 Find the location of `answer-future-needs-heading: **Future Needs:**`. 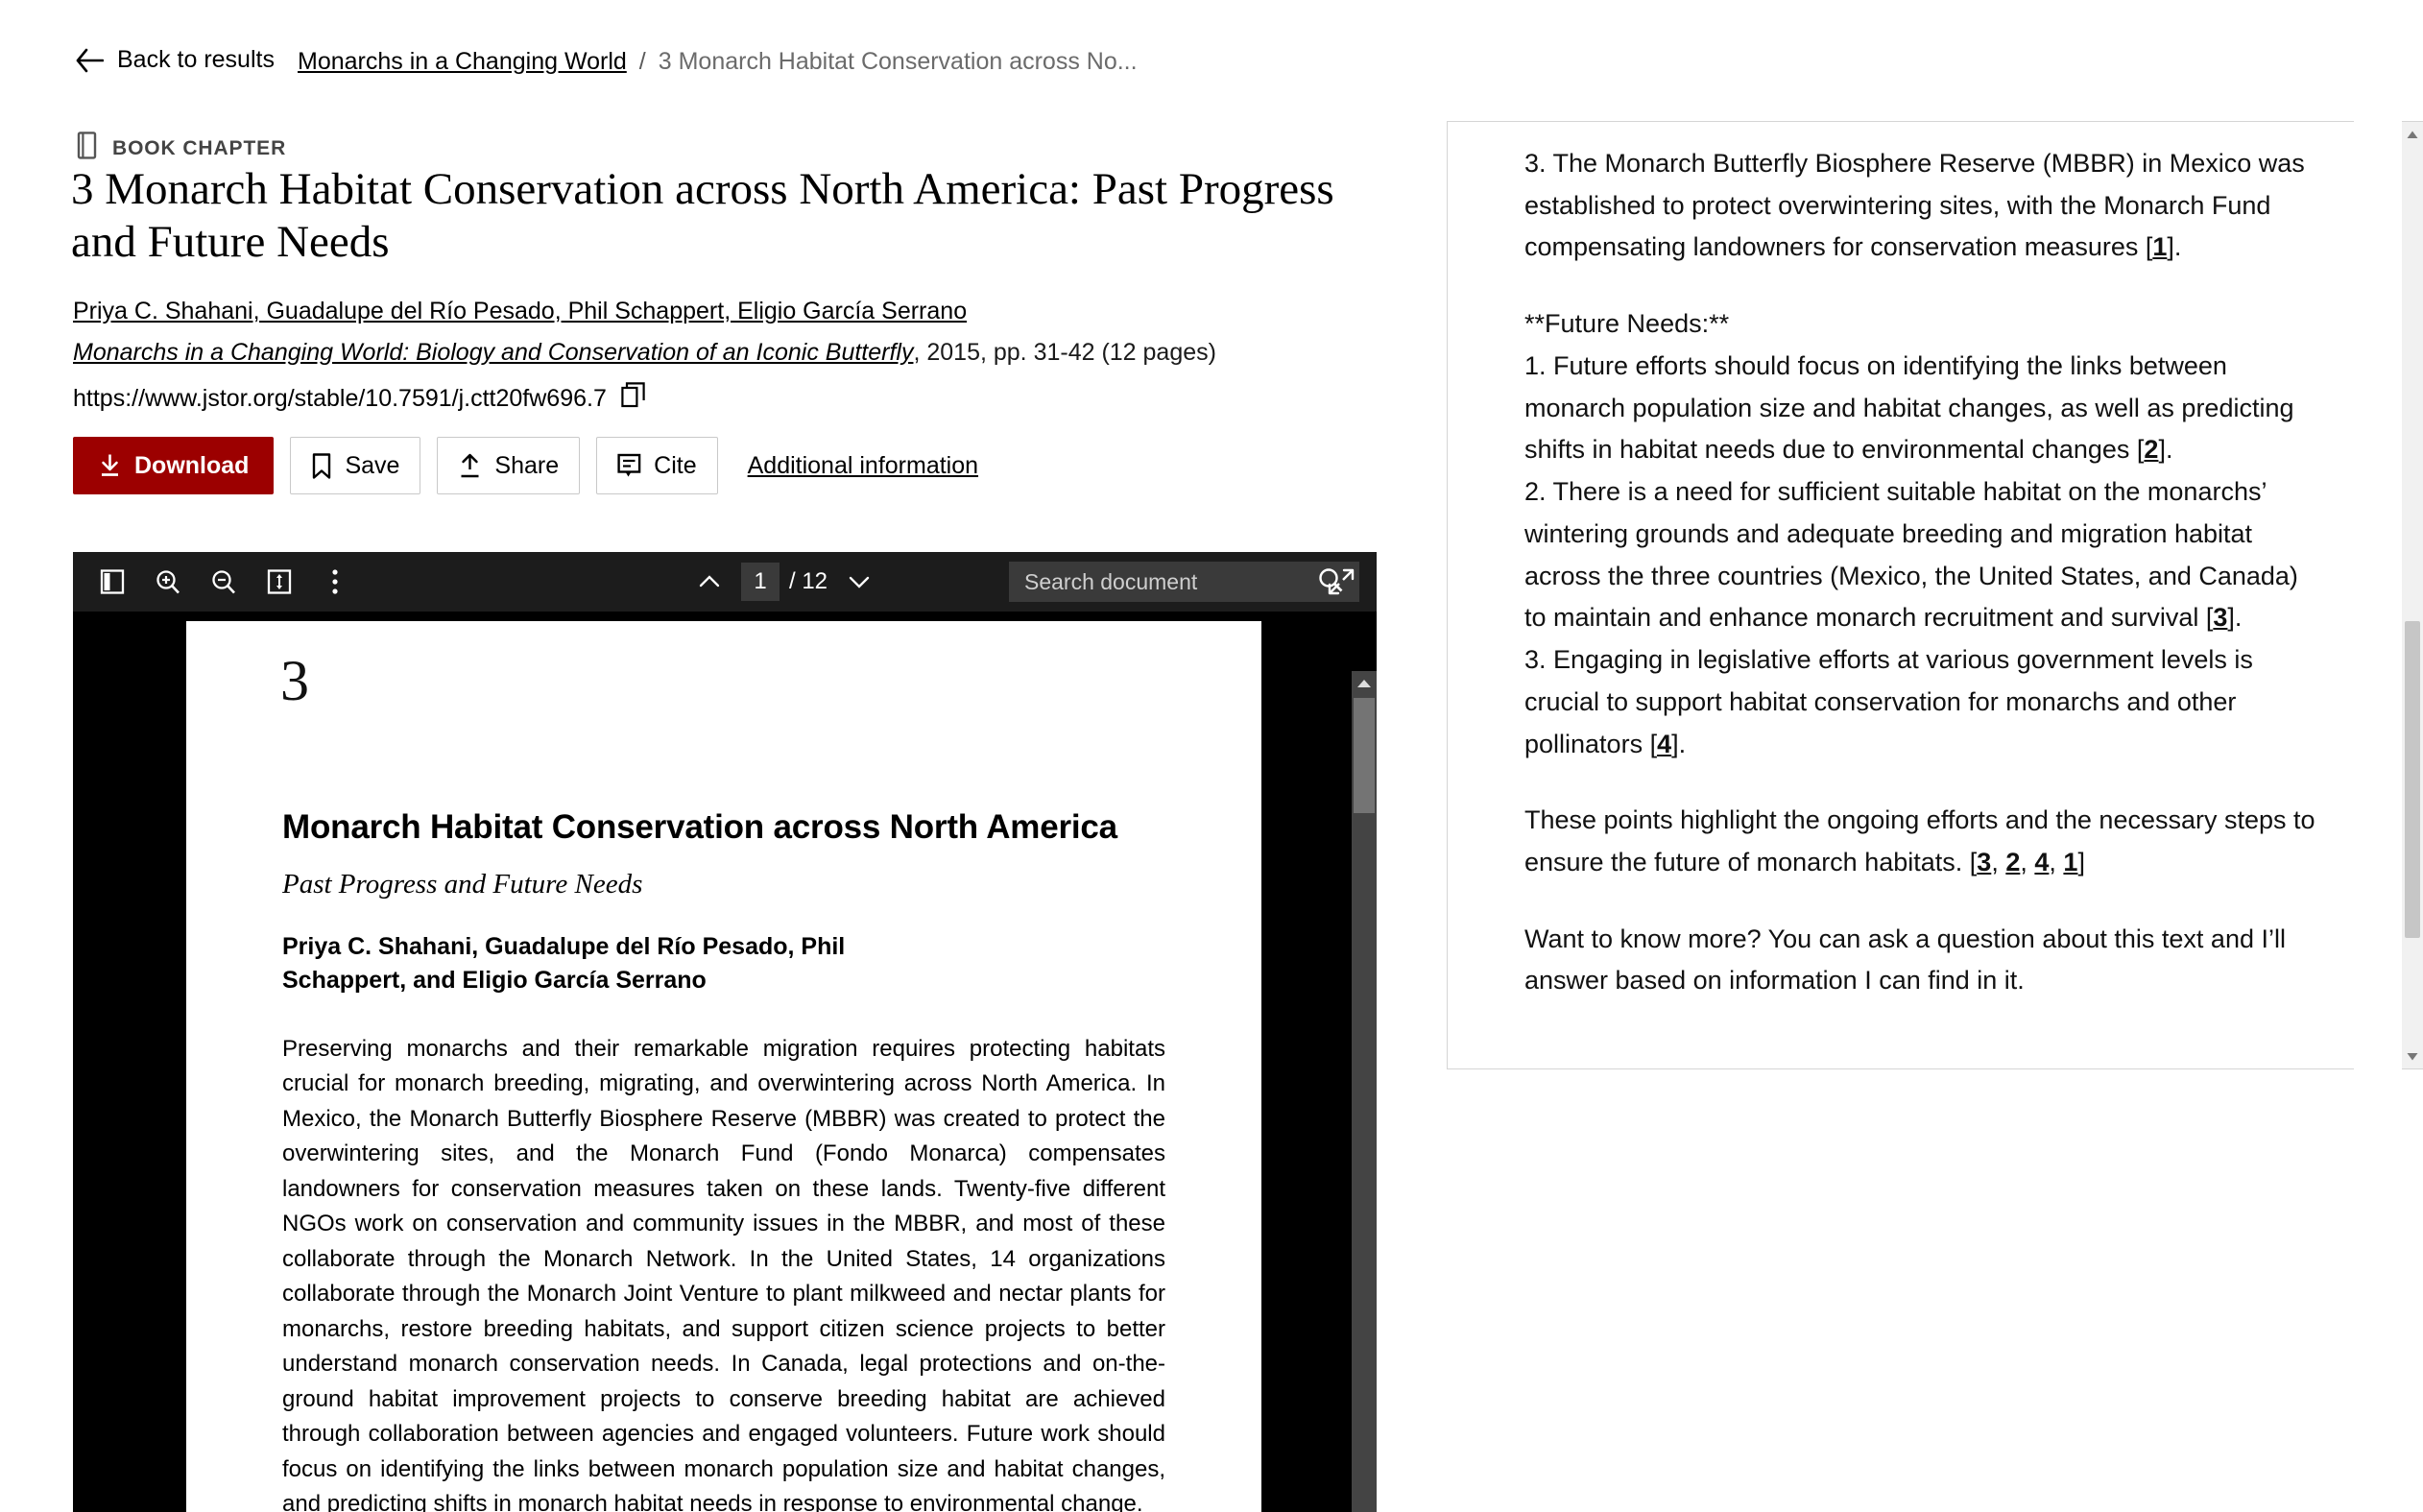

answer-future-needs-heading: **Future Needs:** is located at coordinates (1627, 324).